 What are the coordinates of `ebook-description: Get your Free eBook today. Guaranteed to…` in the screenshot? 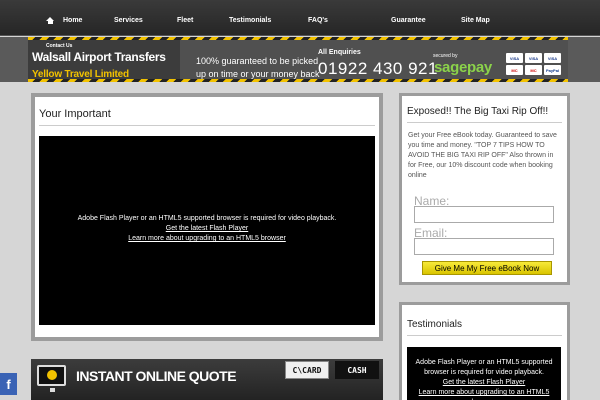 It's located at (482, 155).